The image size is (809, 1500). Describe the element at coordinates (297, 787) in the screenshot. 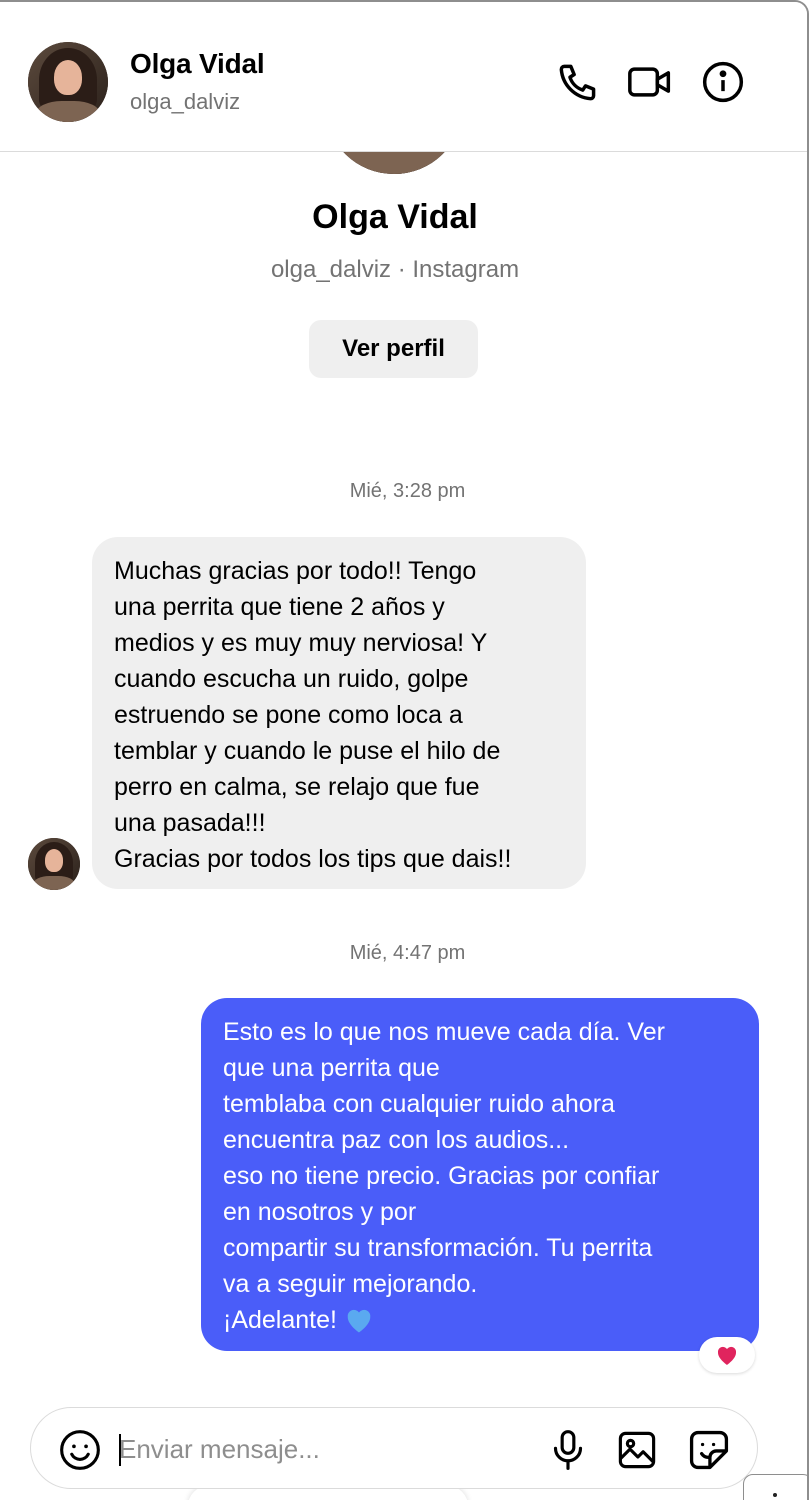

I see `message-line: perro en calma, se relajo que fue` at that location.